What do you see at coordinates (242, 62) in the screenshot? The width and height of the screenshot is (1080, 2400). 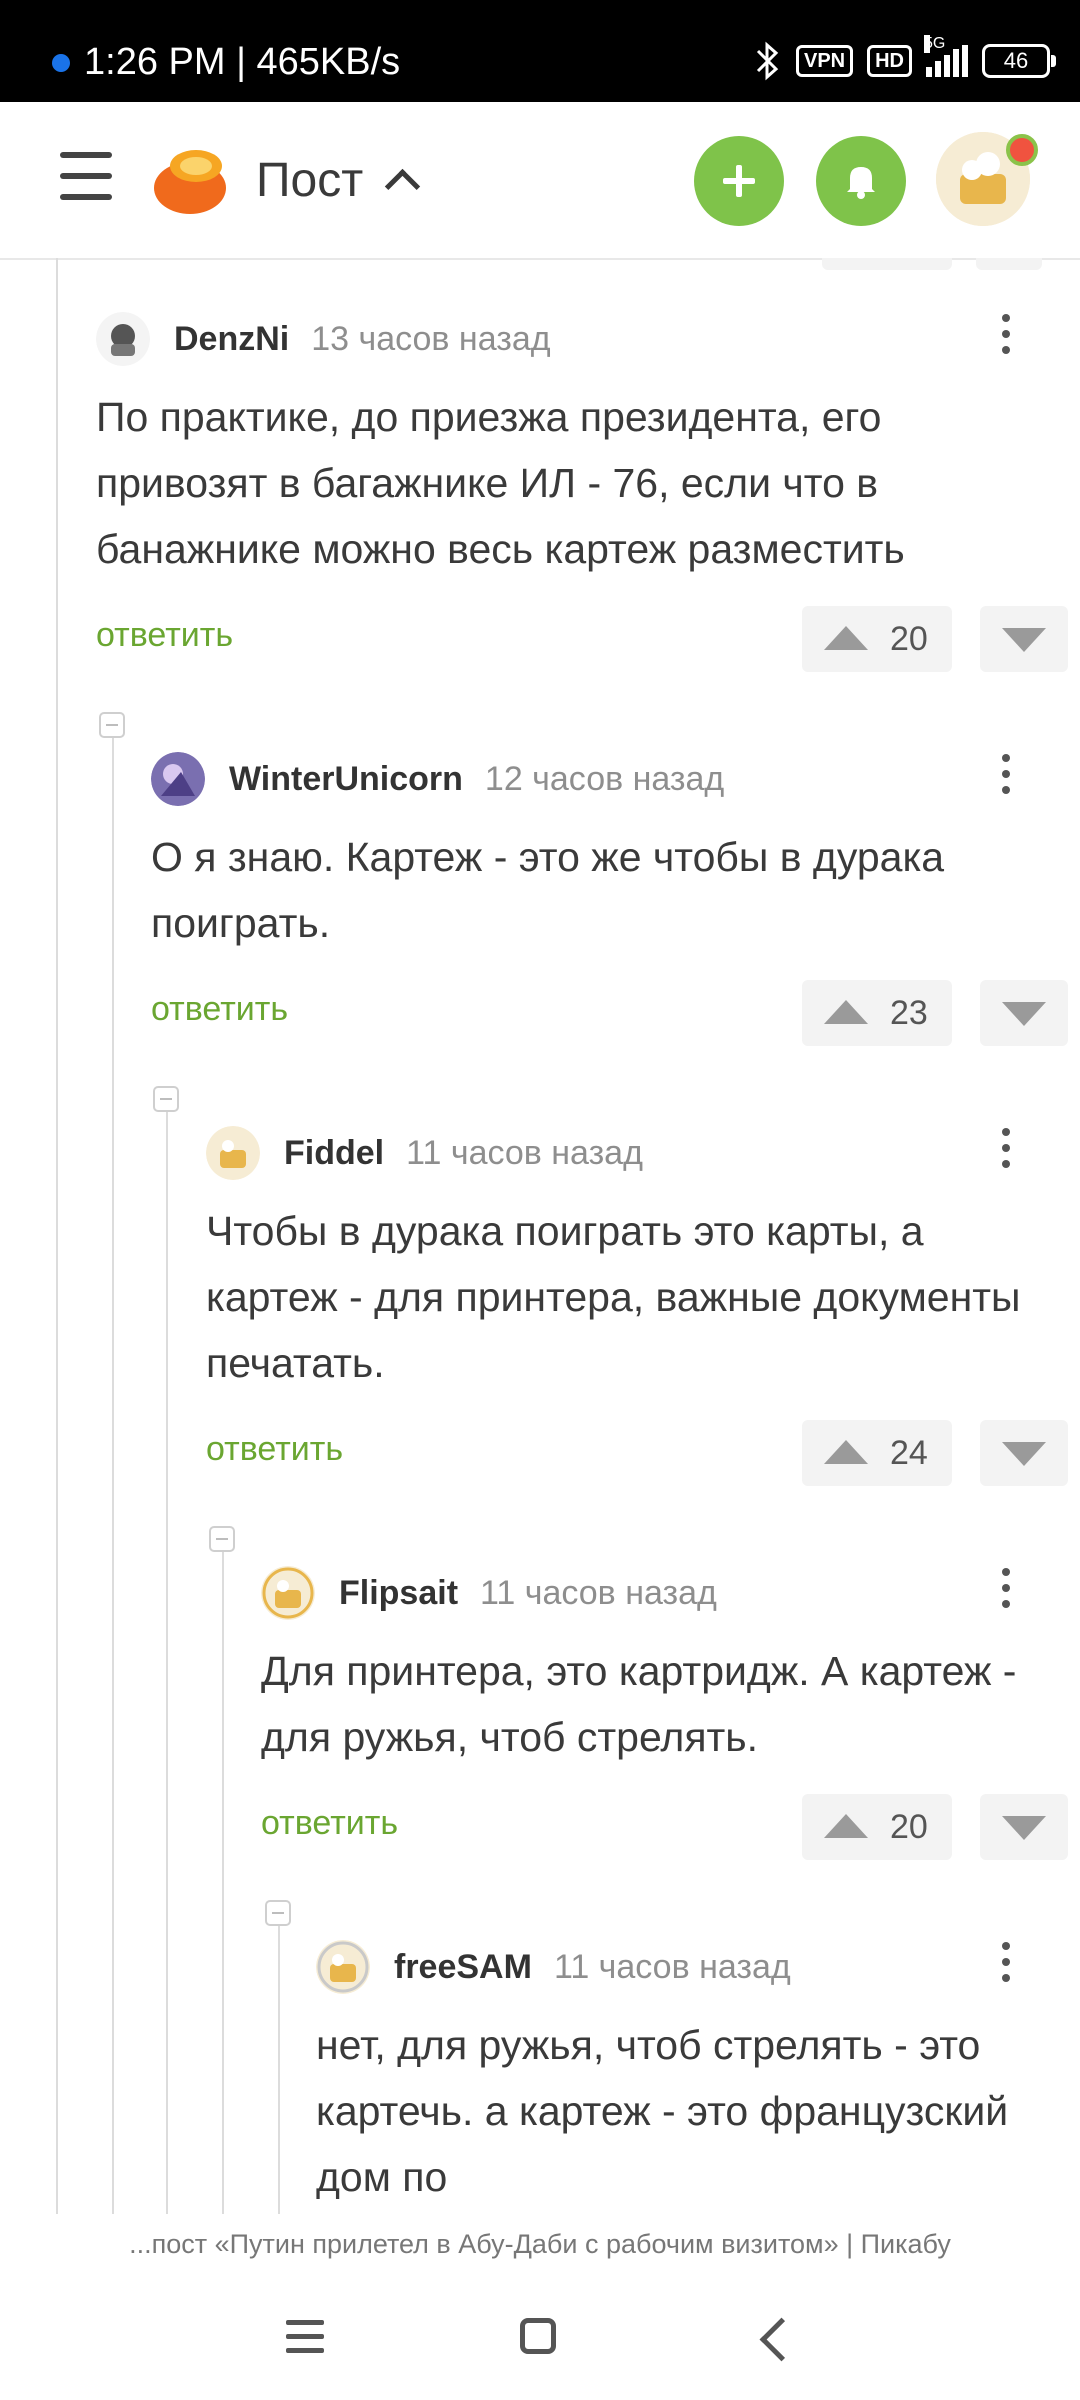 I see `status-time: 1:26 PM | 465KB/s` at bounding box center [242, 62].